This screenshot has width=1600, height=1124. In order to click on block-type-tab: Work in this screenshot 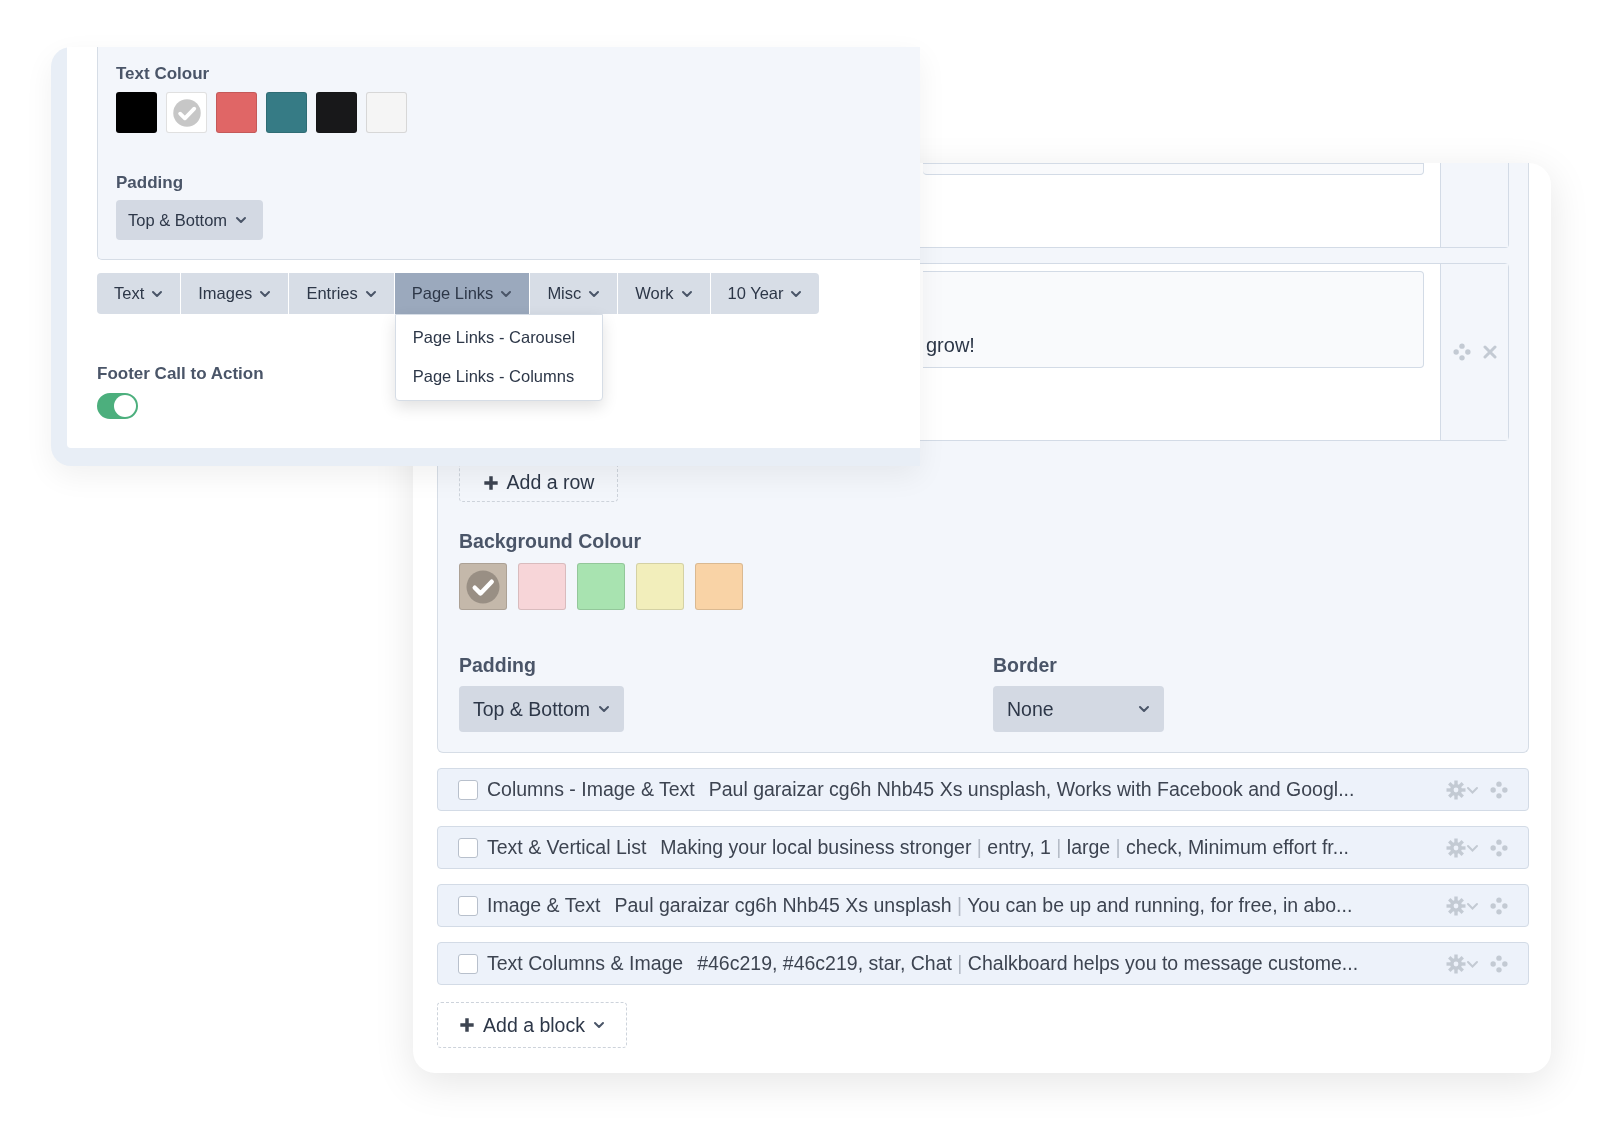, I will do `click(664, 293)`.